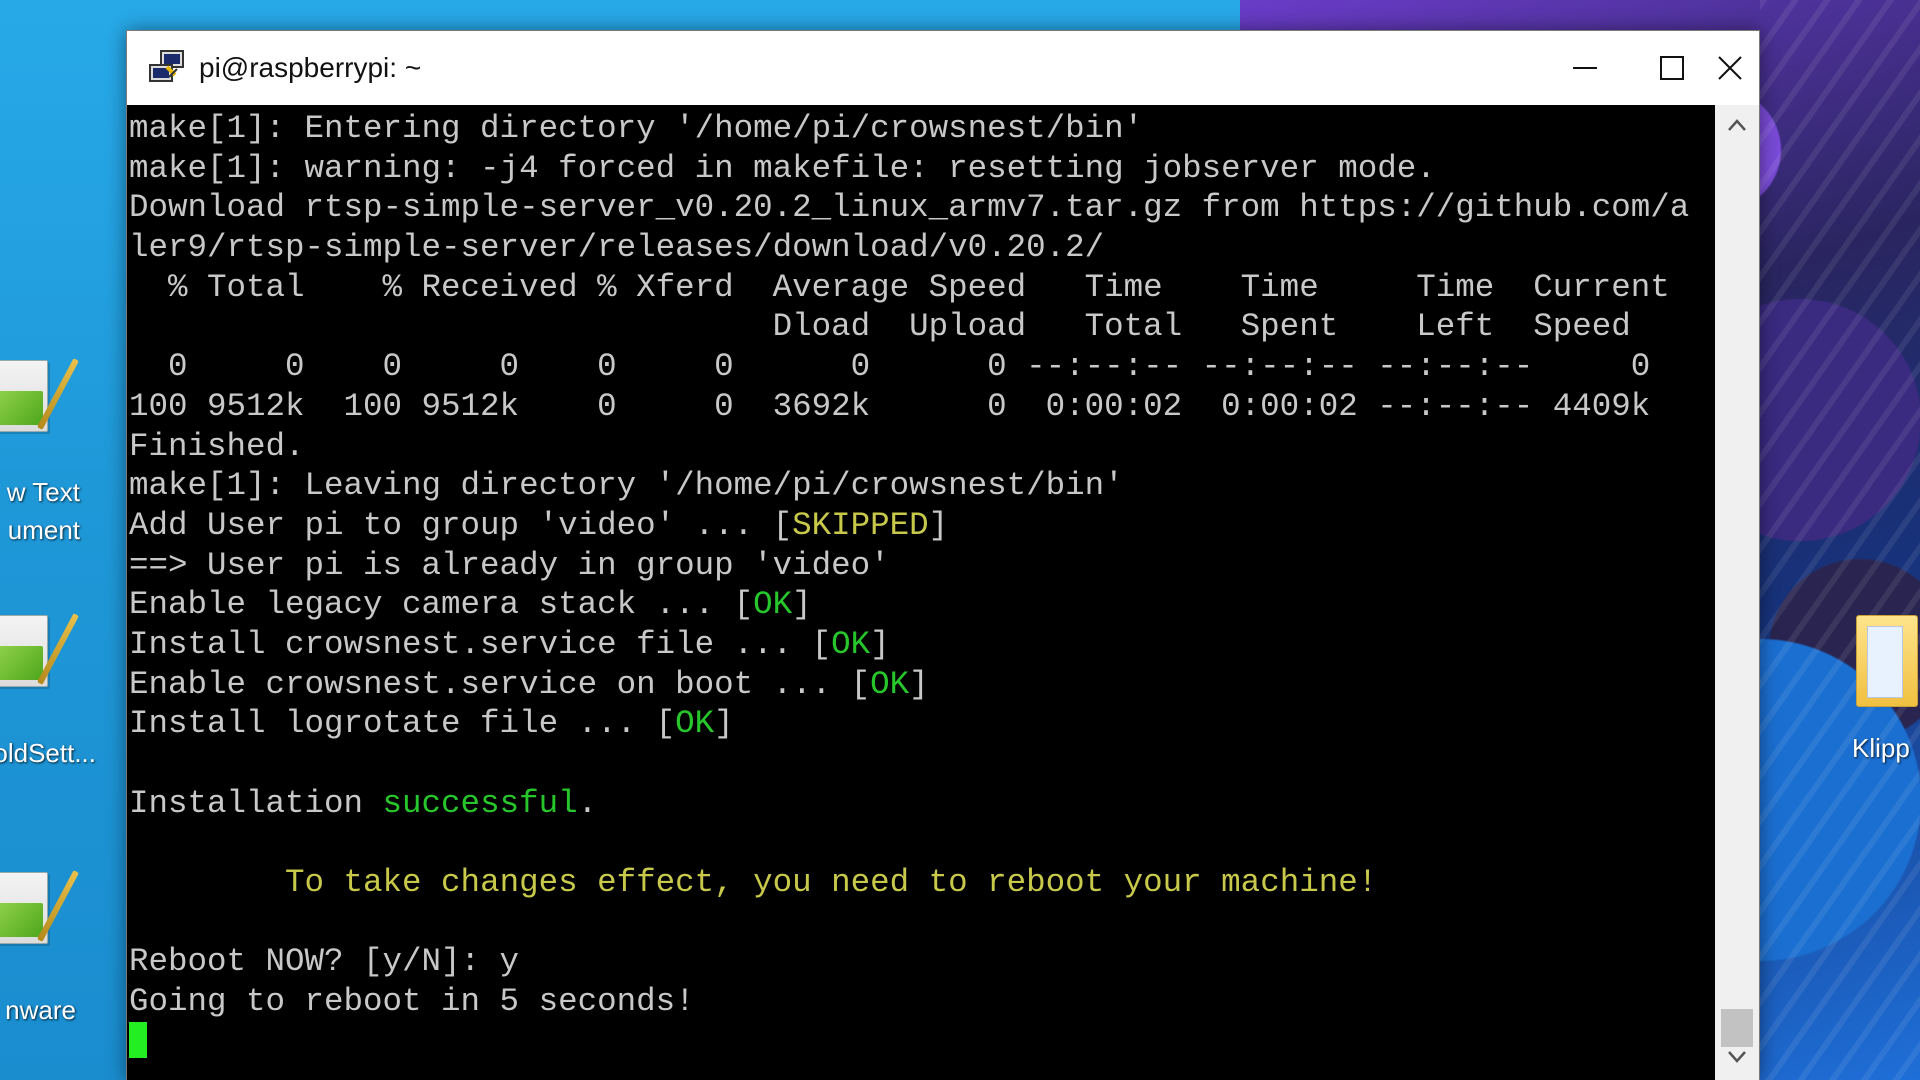  I want to click on terminal-text: Add User pi to group 'video' ... [, so click(461, 525).